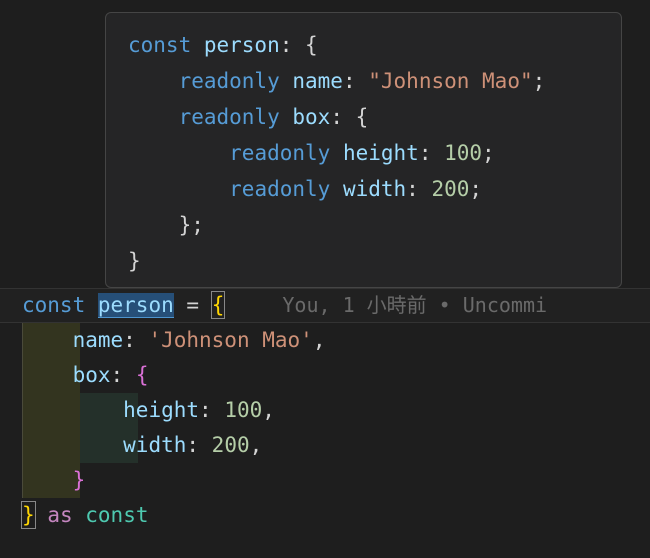 The image size is (650, 558). Describe the element at coordinates (142, 375) in the screenshot. I see `open-brace-box: {` at that location.